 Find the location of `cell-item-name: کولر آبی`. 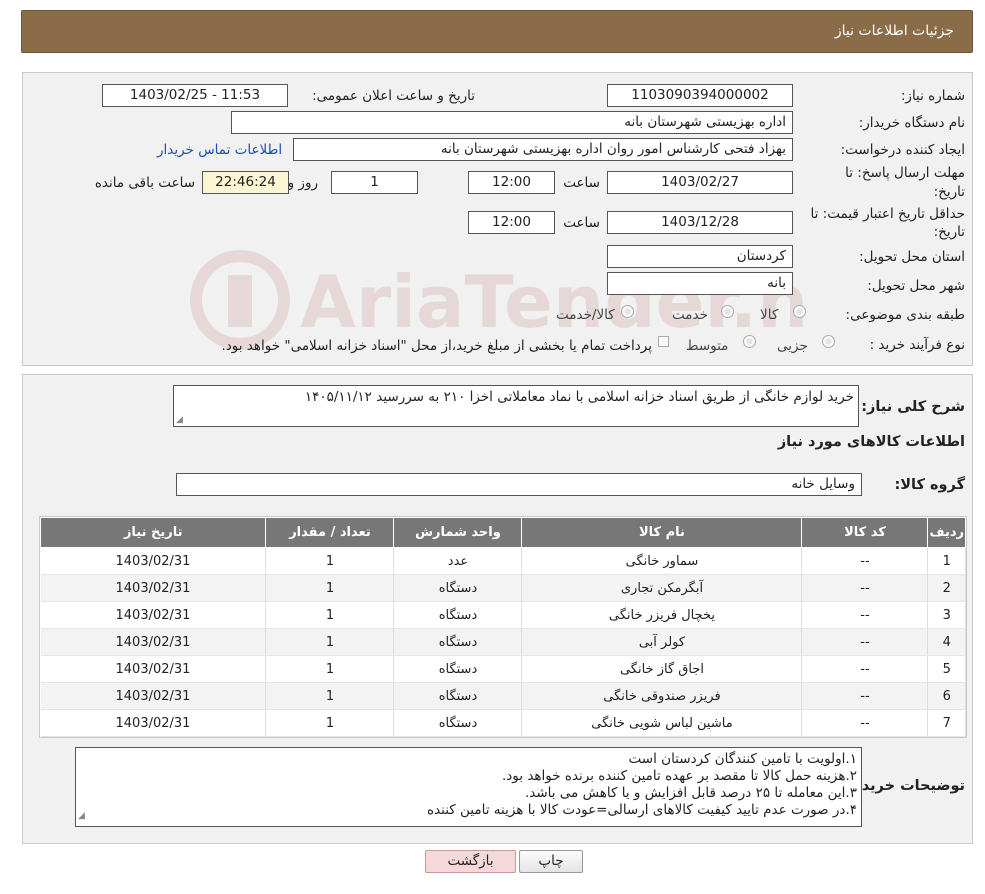

cell-item-name: کولر آبی is located at coordinates (662, 642).